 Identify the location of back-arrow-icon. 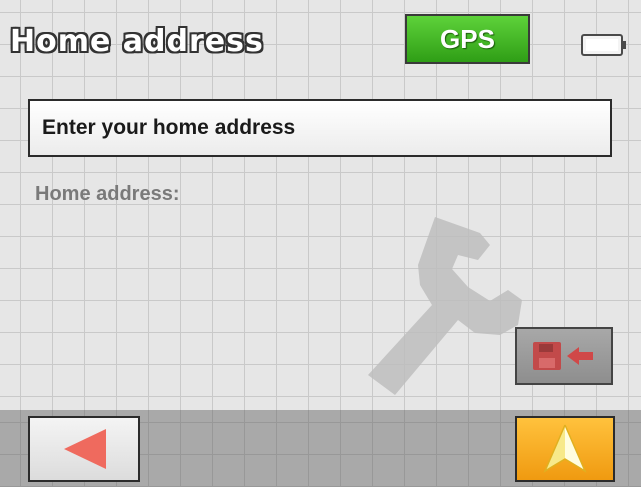
(85, 449).